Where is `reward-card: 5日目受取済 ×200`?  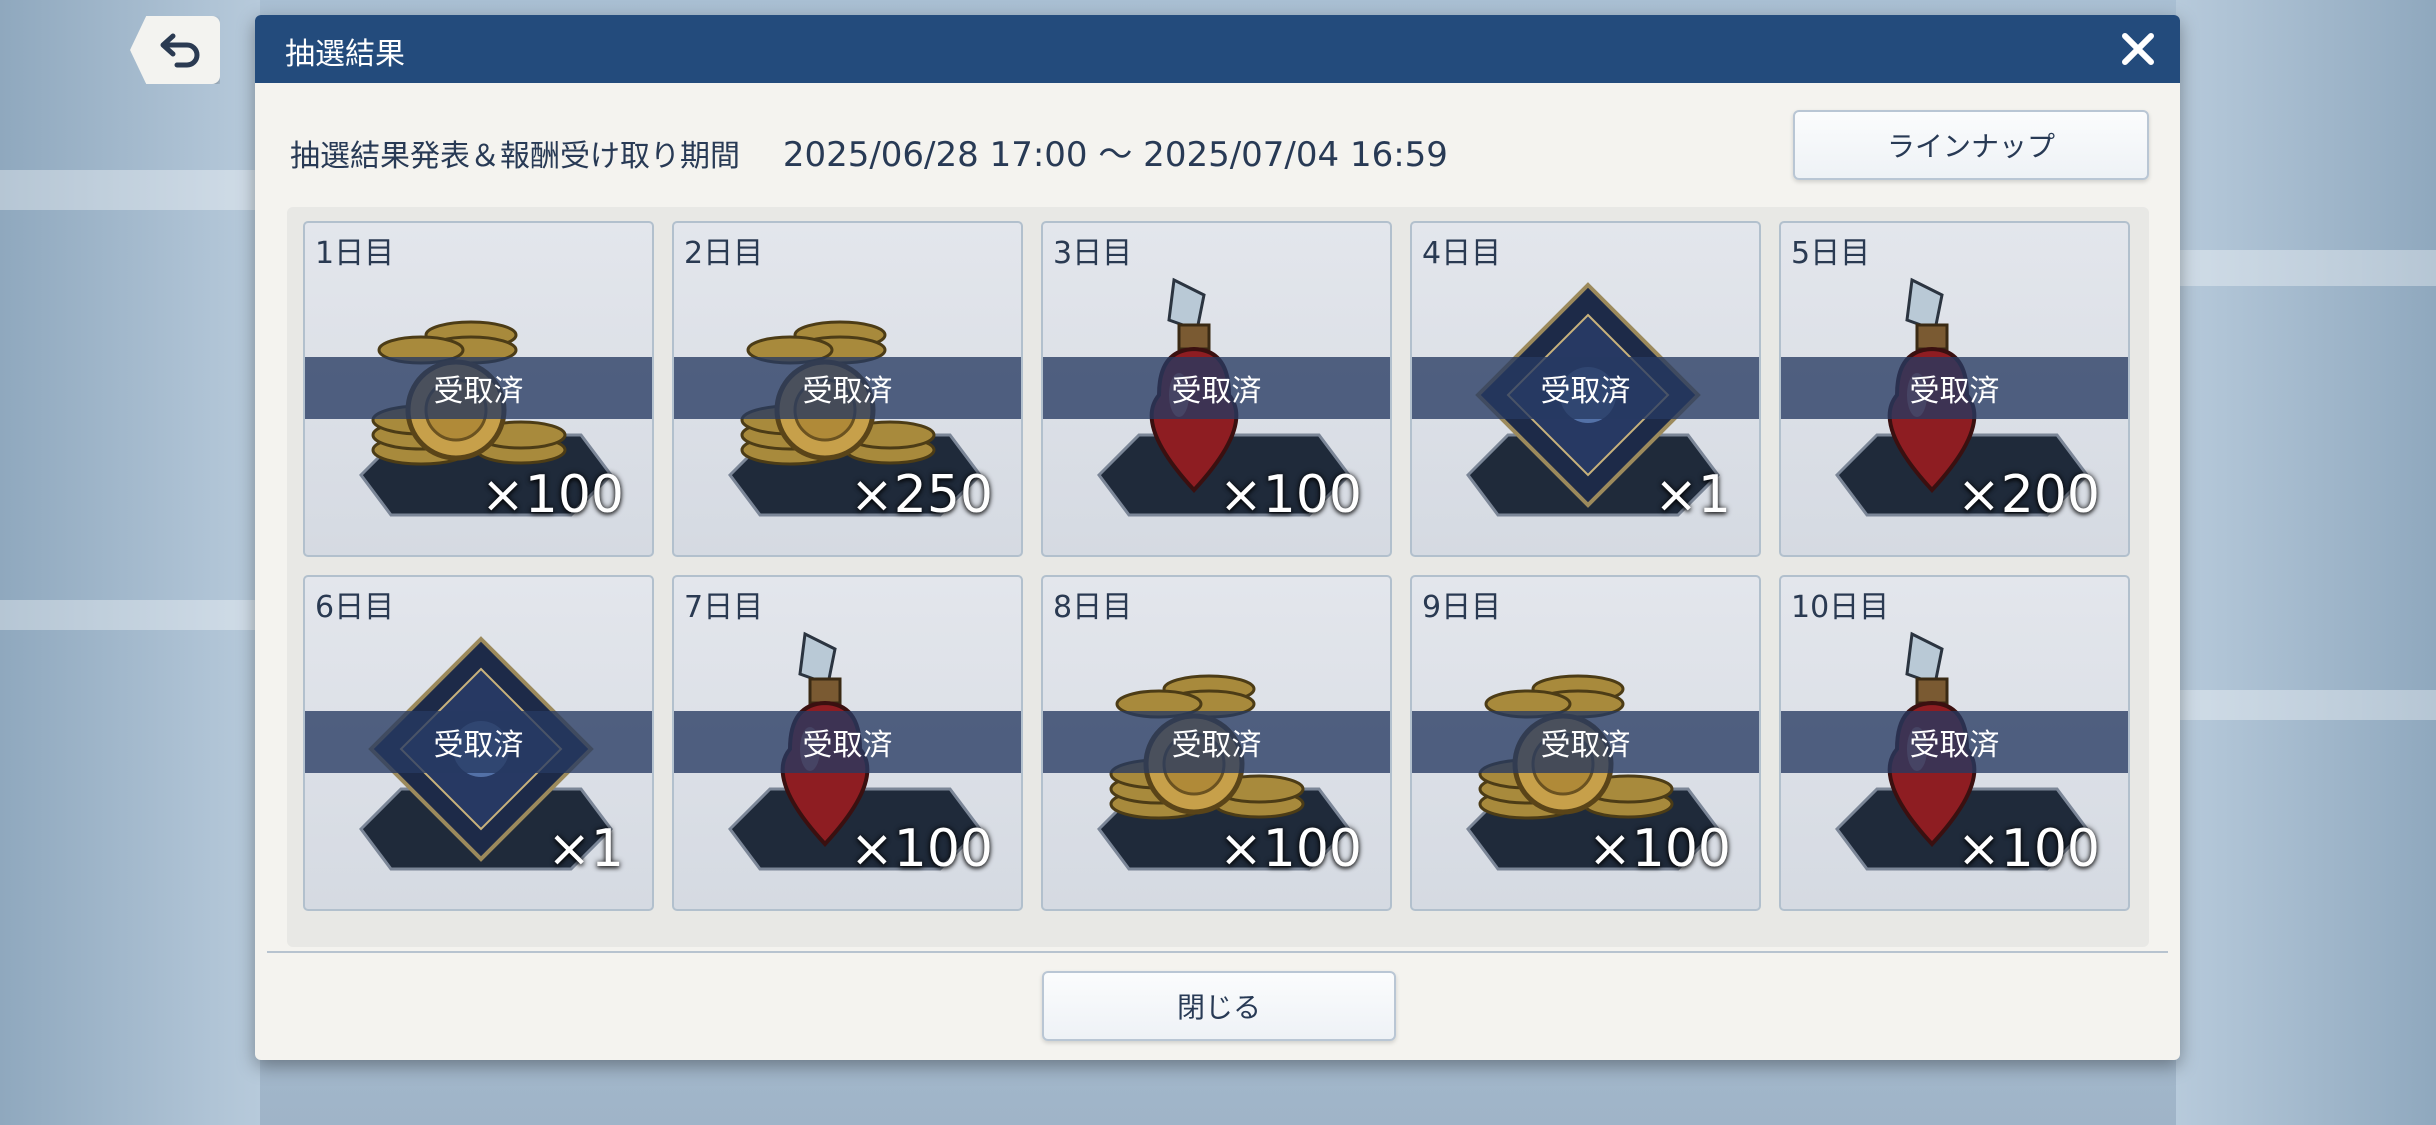 reward-card: 5日目受取済 ×200 is located at coordinates (1954, 389).